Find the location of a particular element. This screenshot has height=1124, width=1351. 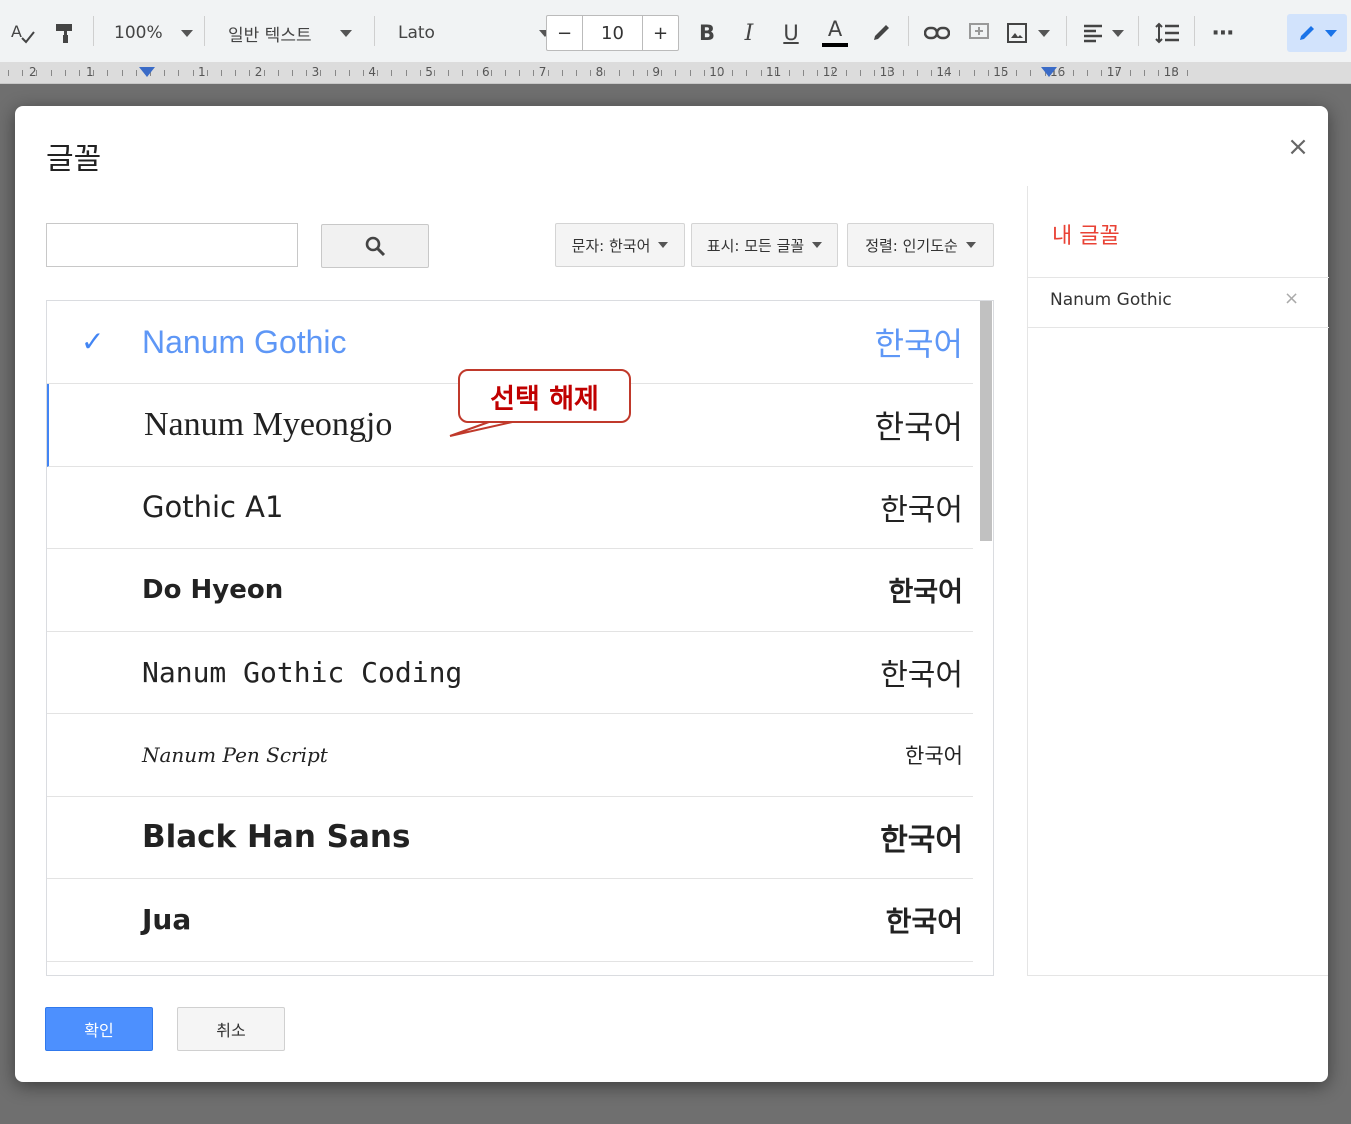

font-name: Jua is located at coordinates (167, 919).